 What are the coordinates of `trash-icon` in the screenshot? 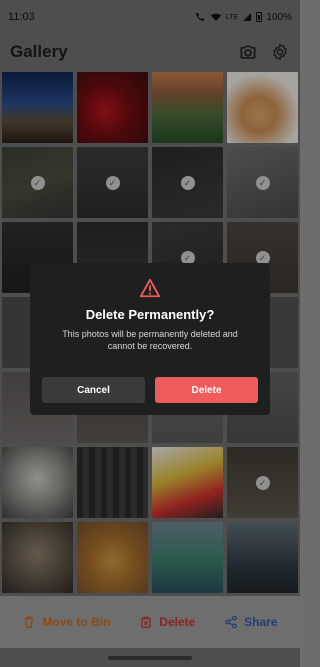 It's located at (29, 622).